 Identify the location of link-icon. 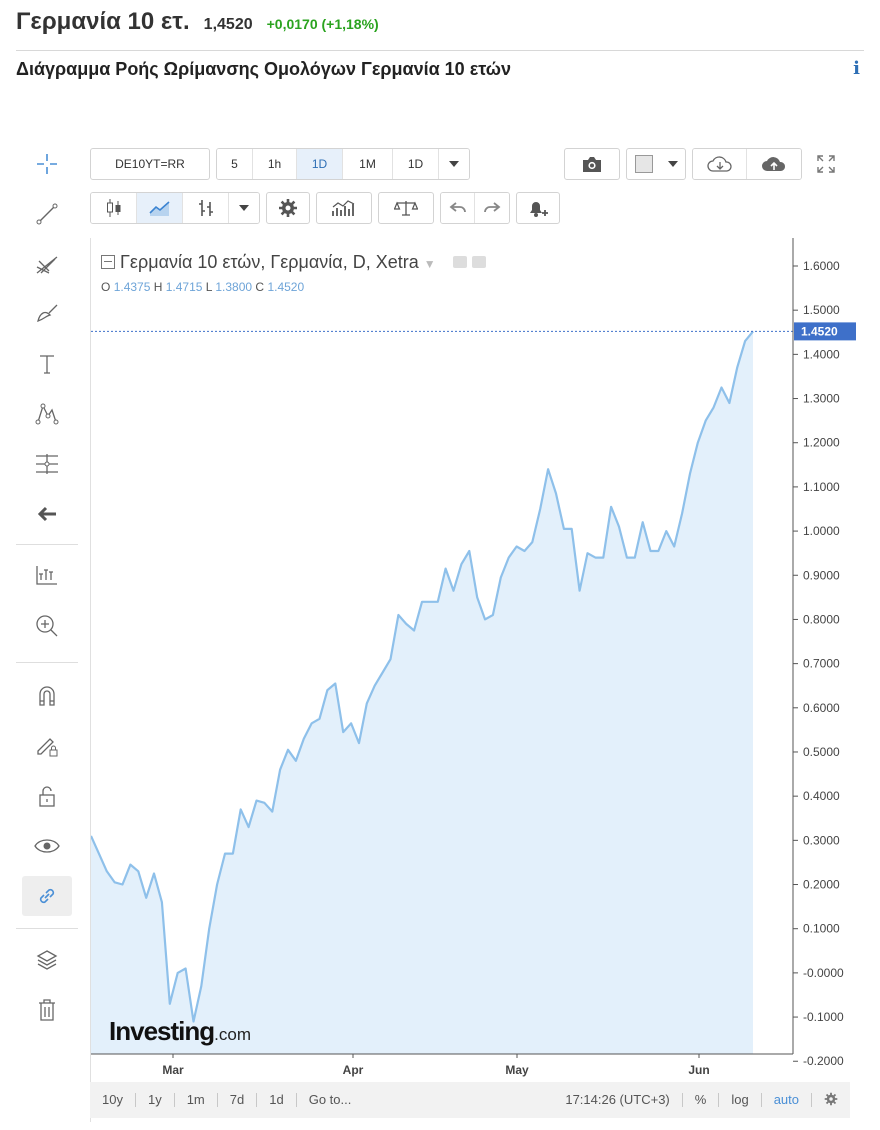
(47, 896).